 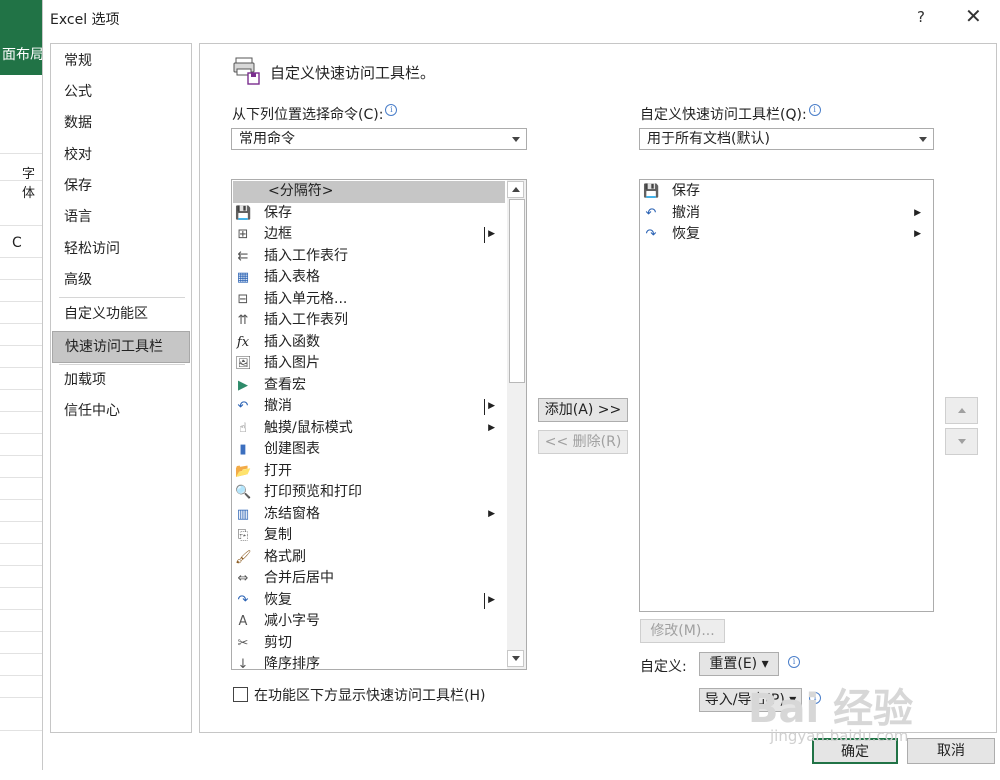 I want to click on show-below-ribbon-checkbox, so click(x=240, y=694).